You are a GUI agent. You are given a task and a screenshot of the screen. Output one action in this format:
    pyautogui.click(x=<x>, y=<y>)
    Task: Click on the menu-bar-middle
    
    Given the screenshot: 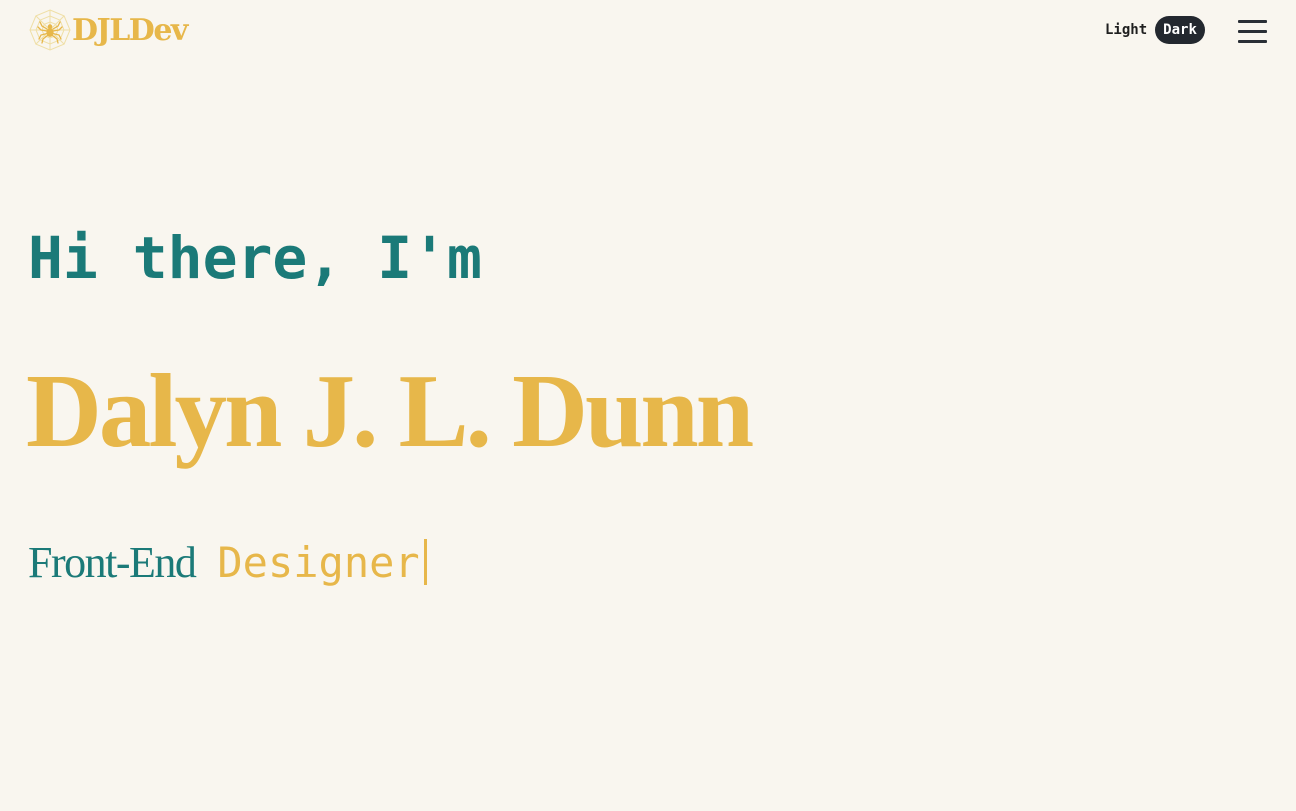 What is the action you would take?
    pyautogui.click(x=1252, y=31)
    